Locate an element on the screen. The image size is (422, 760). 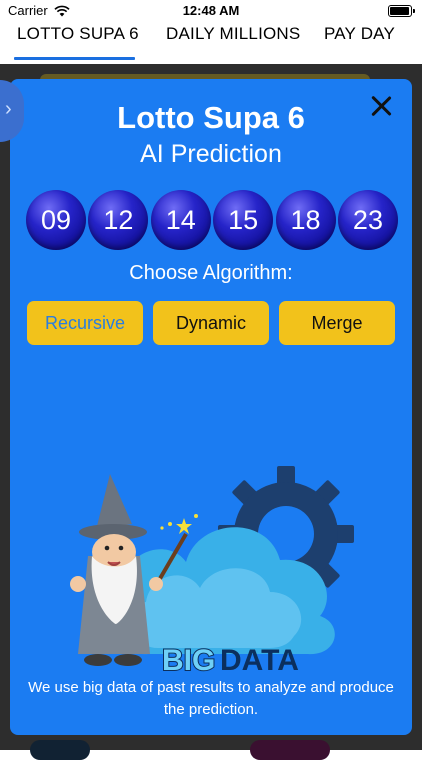
tab-daily-millions: DAILY MILLIONS is located at coordinates (233, 34).